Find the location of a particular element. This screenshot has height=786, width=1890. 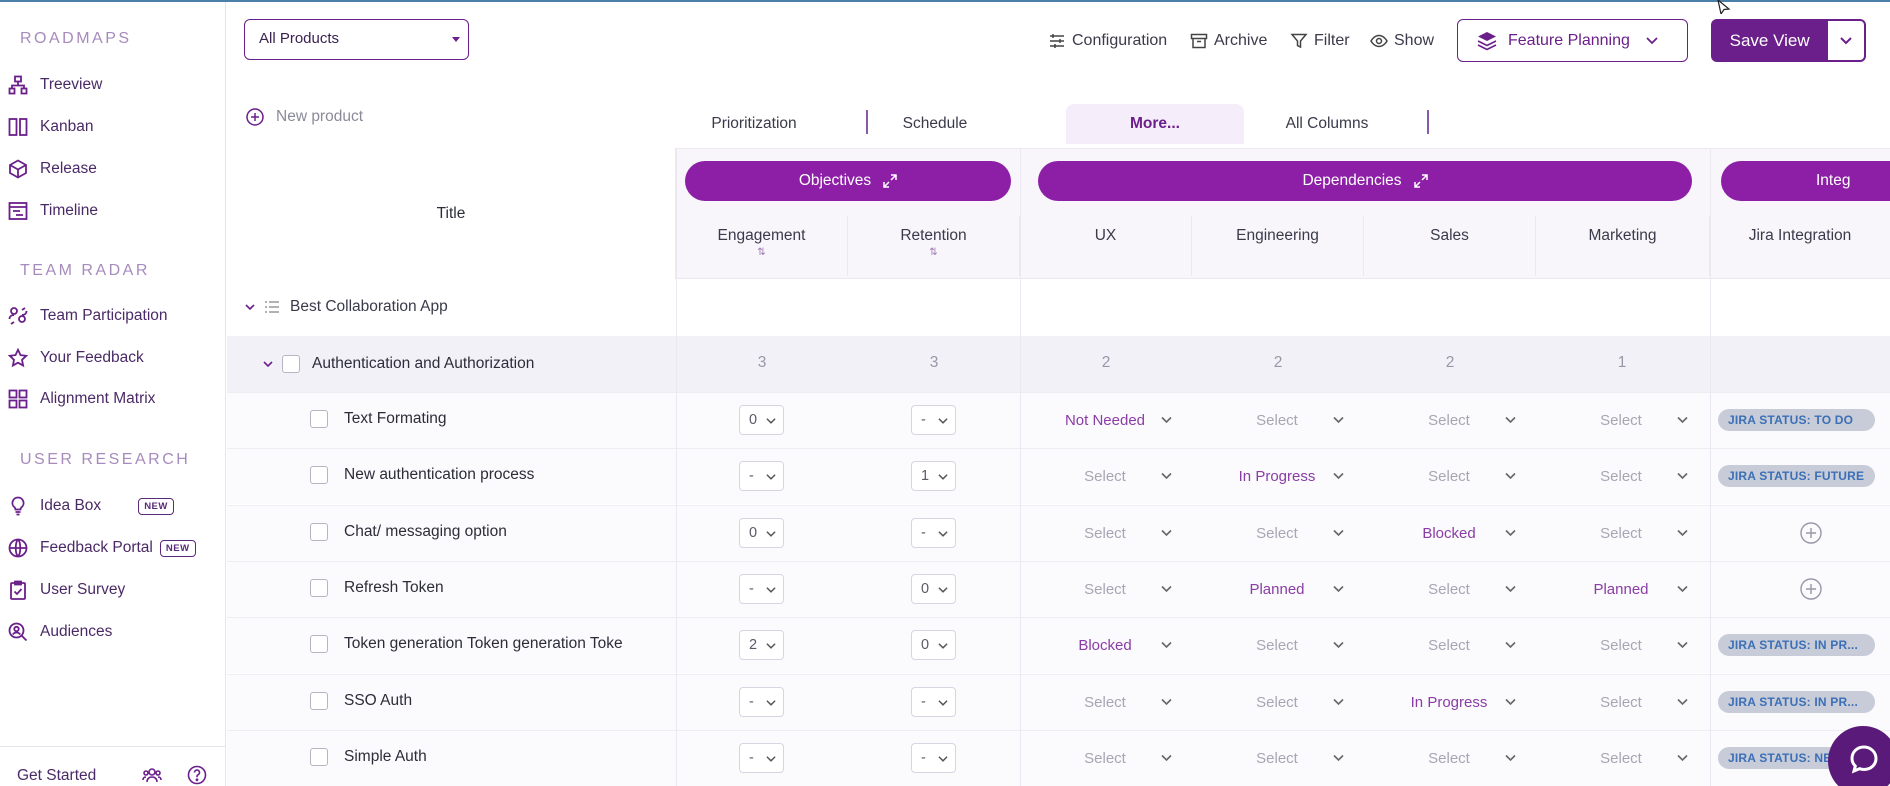

ux-status-select: Not Needed is located at coordinates (1105, 420).